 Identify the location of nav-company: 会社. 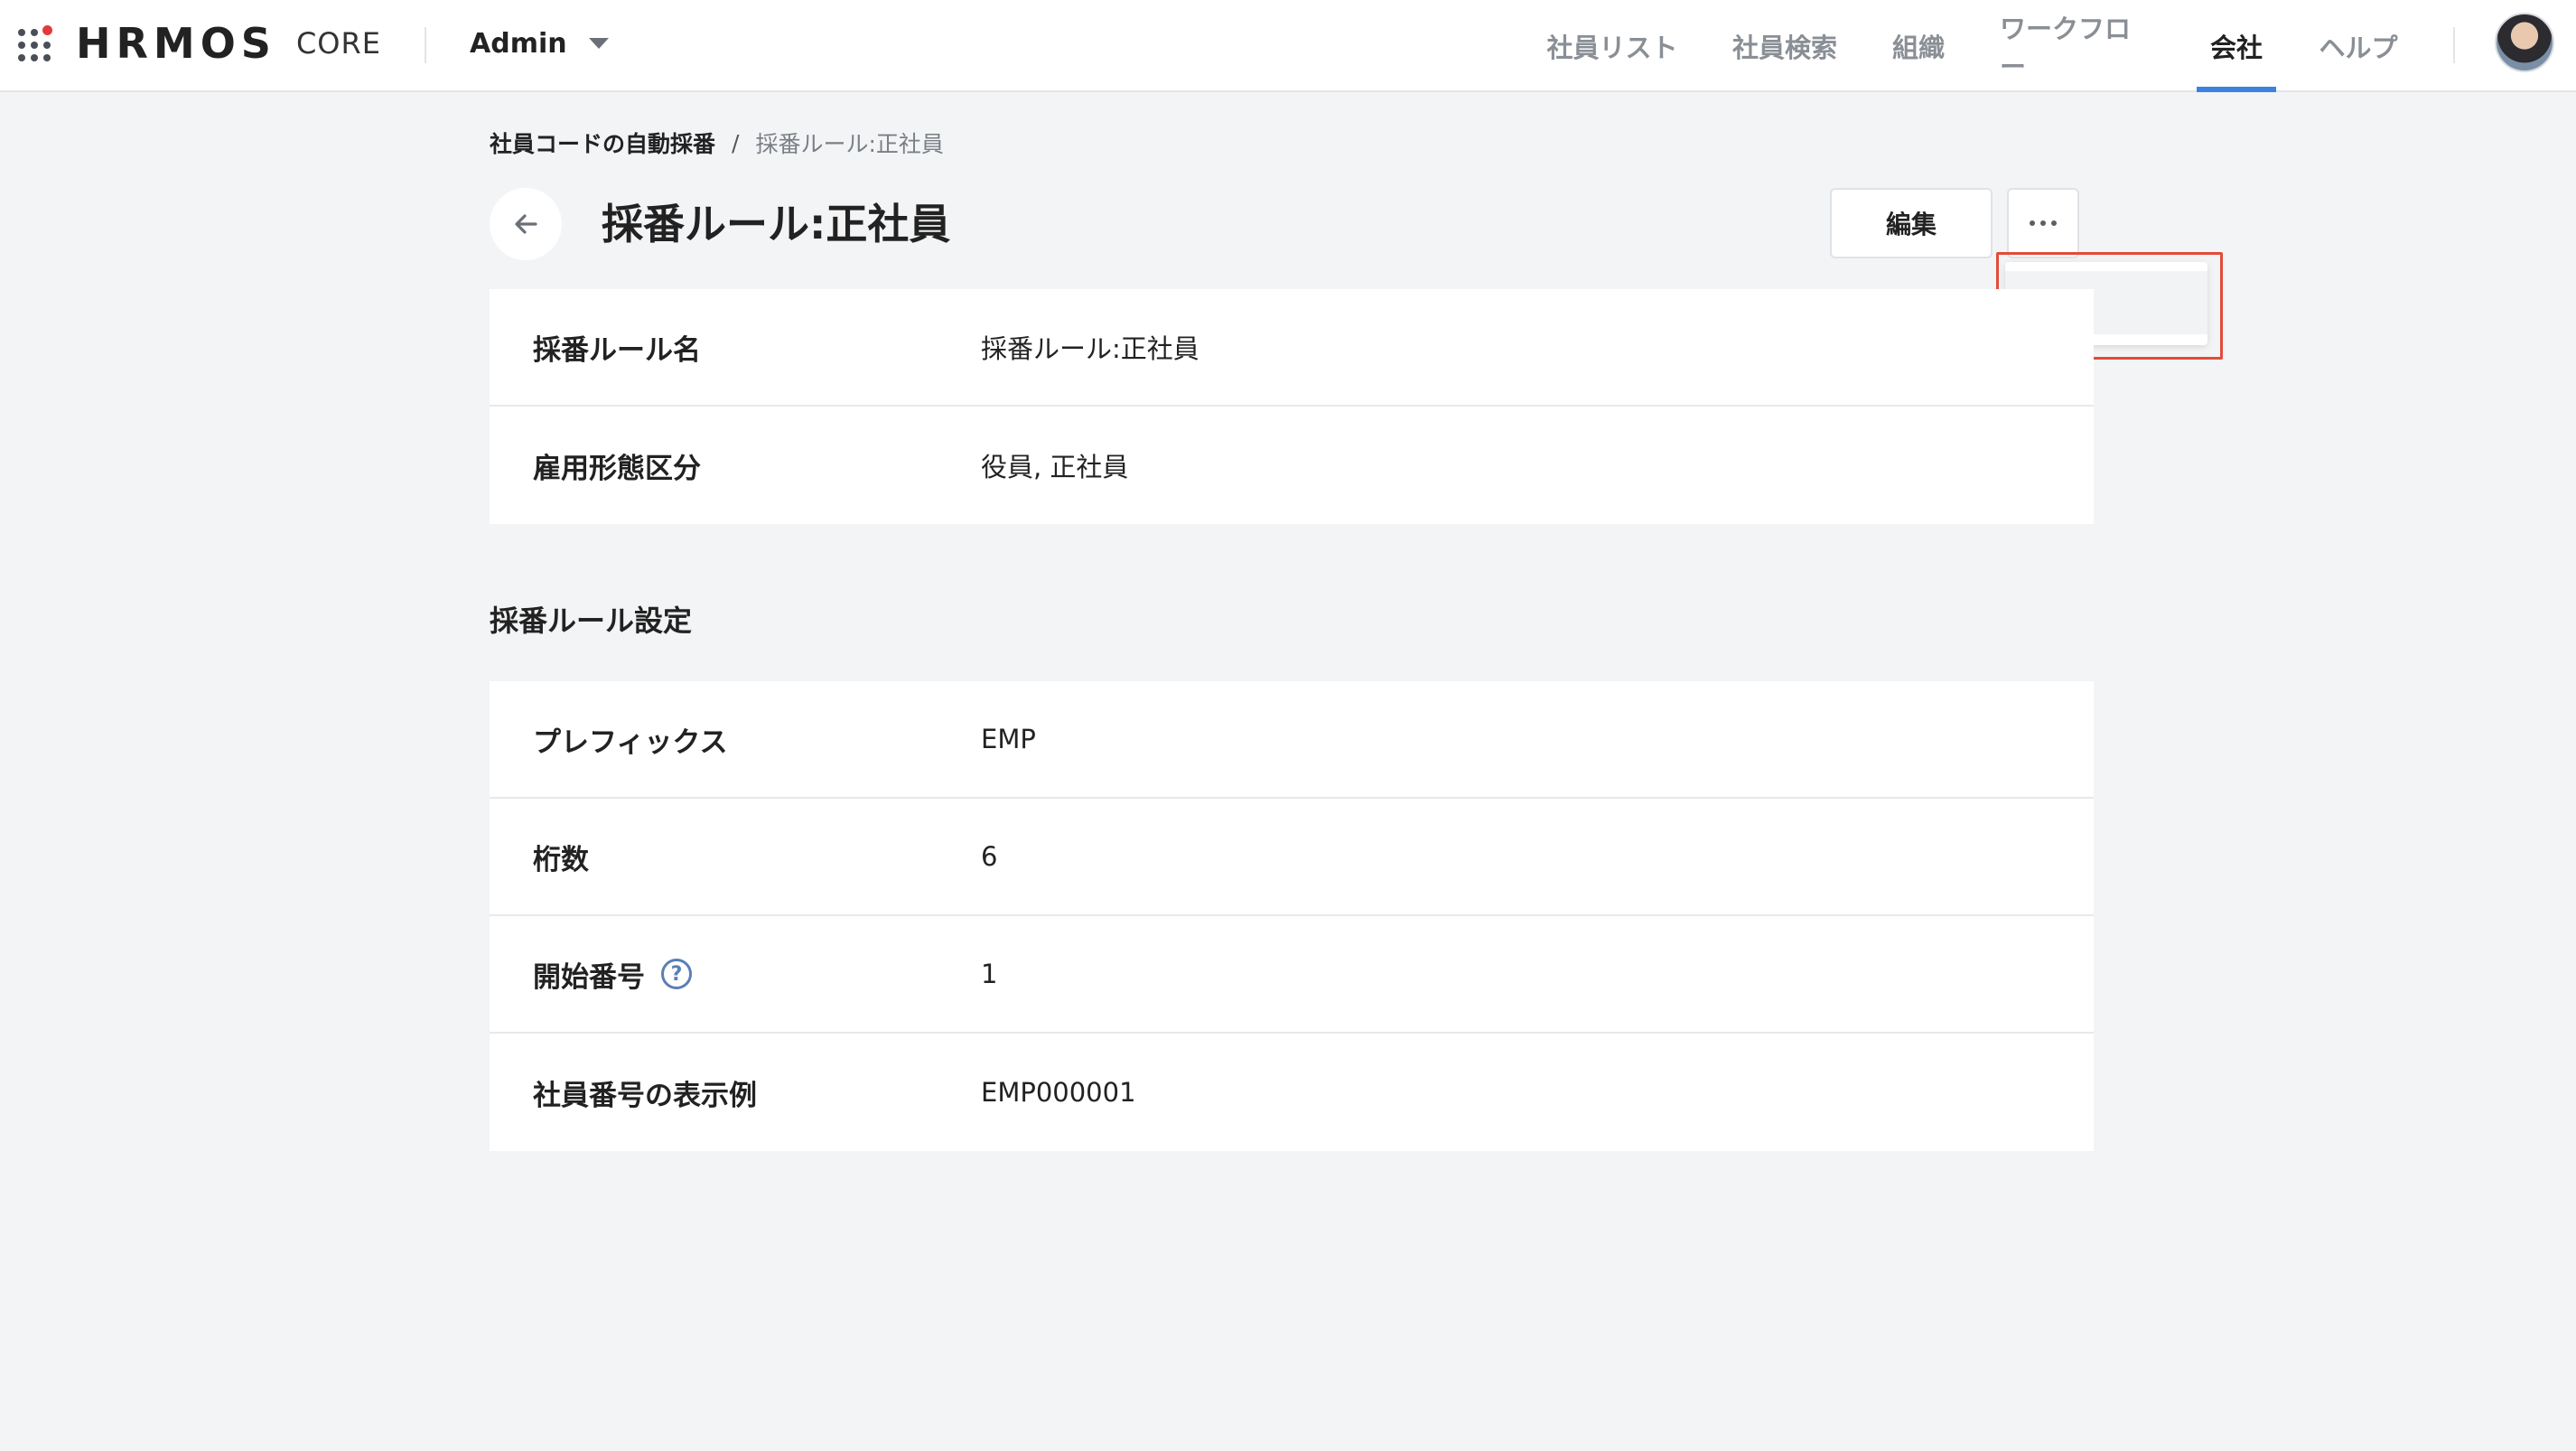
(2236, 46).